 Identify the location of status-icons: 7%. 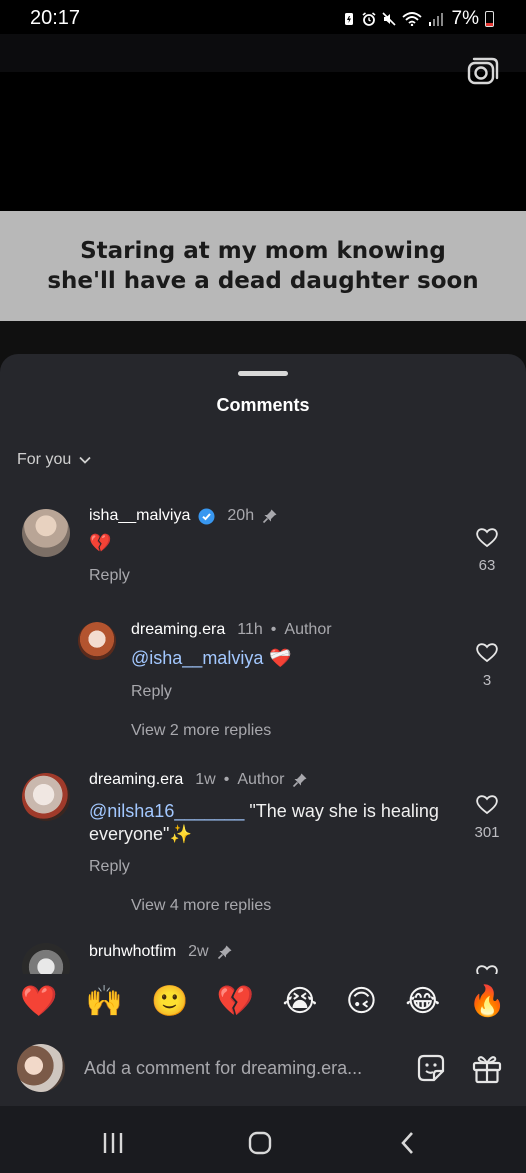
(418, 19).